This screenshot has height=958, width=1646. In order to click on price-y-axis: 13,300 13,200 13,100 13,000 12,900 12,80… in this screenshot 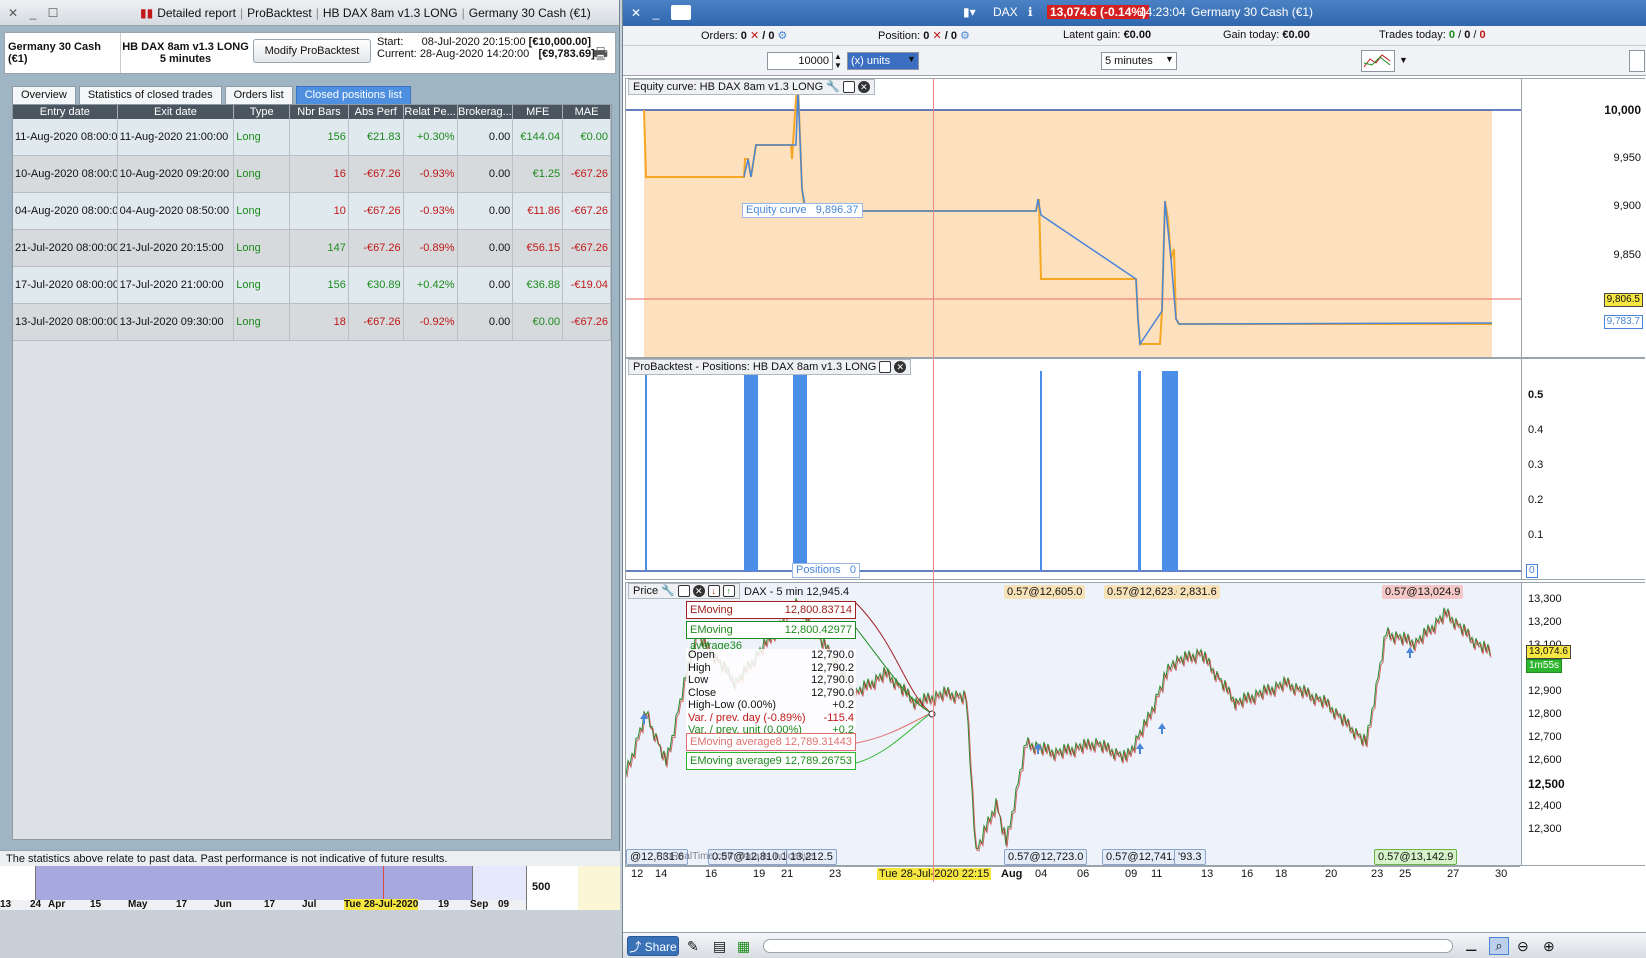, I will do `click(1583, 724)`.